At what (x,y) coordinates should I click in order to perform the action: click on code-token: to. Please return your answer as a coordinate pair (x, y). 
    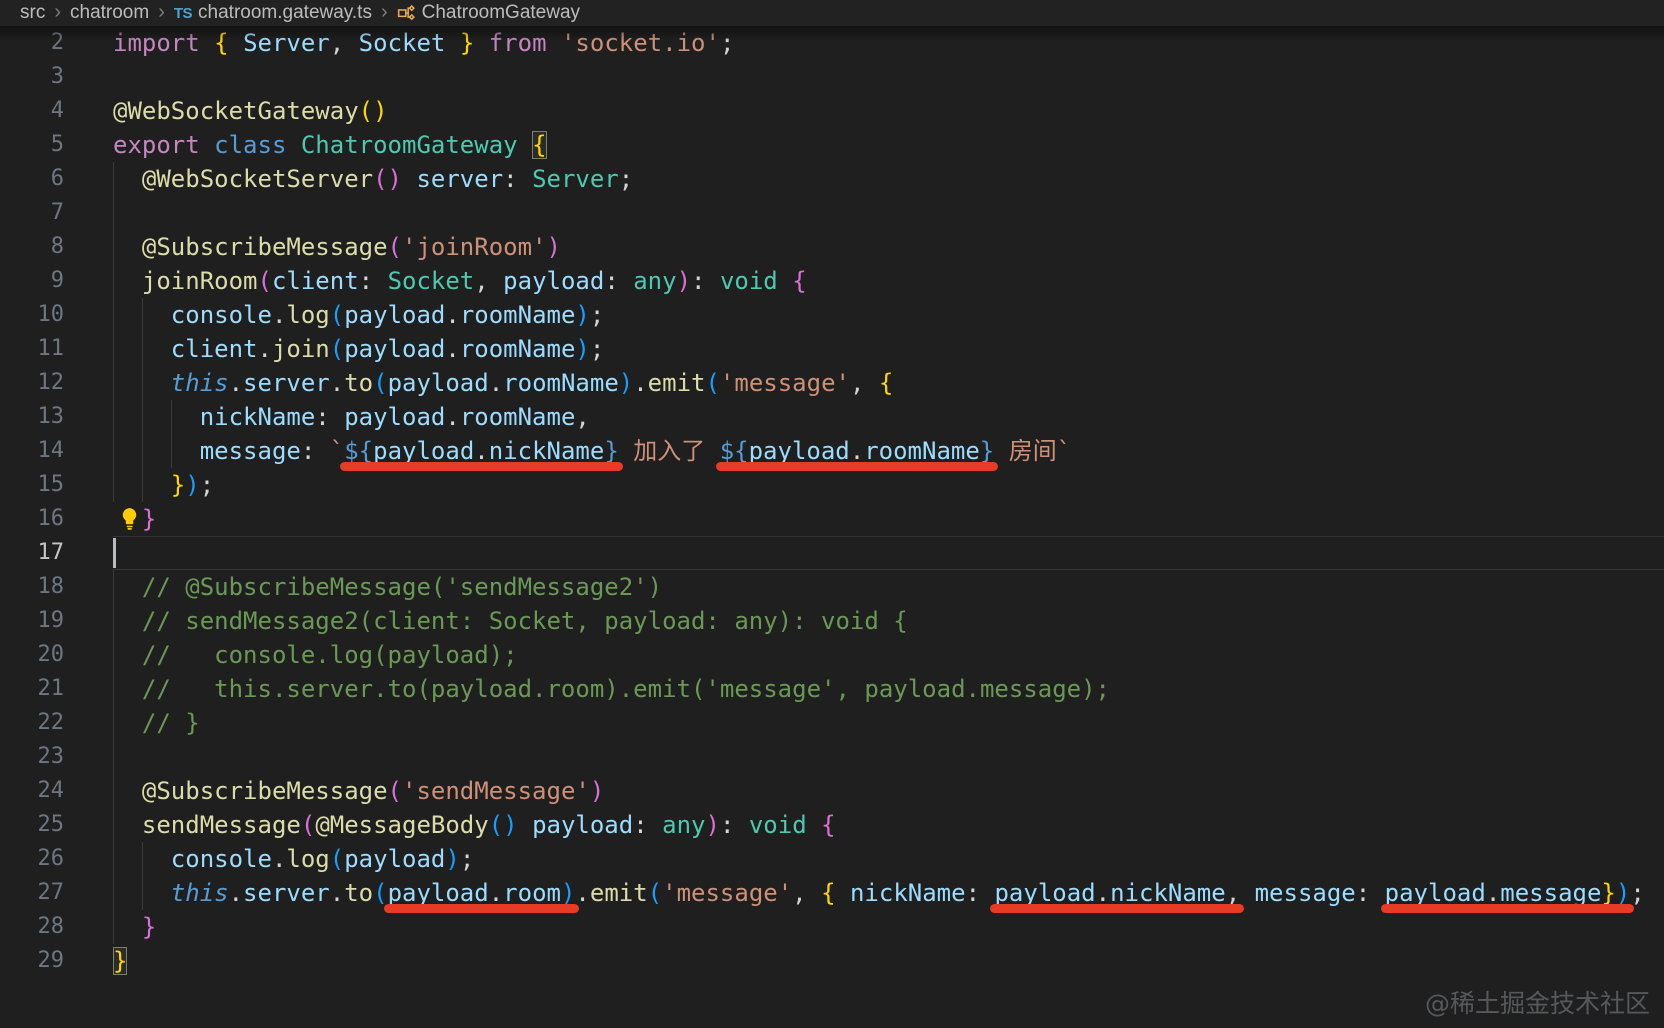
    Looking at the image, I should click on (359, 383).